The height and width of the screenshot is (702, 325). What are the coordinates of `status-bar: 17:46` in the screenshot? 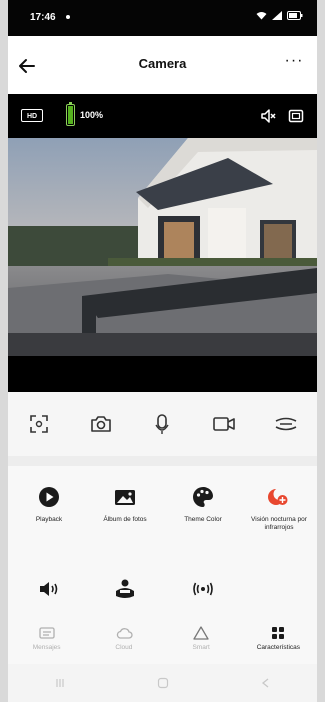 It's located at (162, 18).